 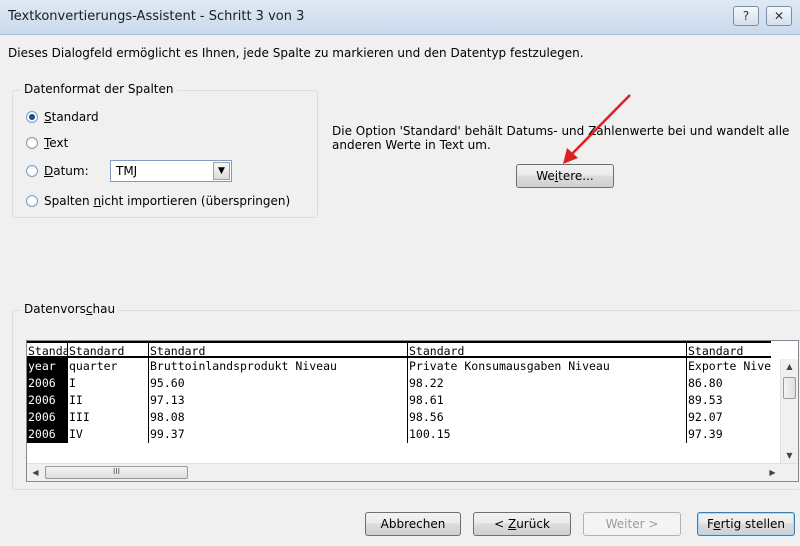 I want to click on table-cell: 89.53, so click(x=728, y=400).